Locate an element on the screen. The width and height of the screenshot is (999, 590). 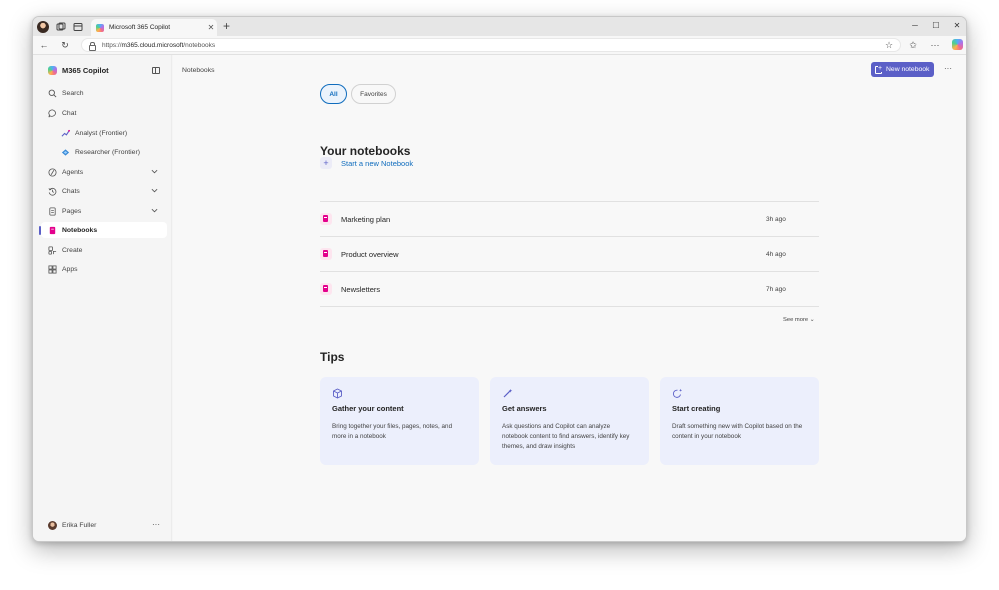
sidebar-item-chat: Chat is located at coordinates (104, 113).